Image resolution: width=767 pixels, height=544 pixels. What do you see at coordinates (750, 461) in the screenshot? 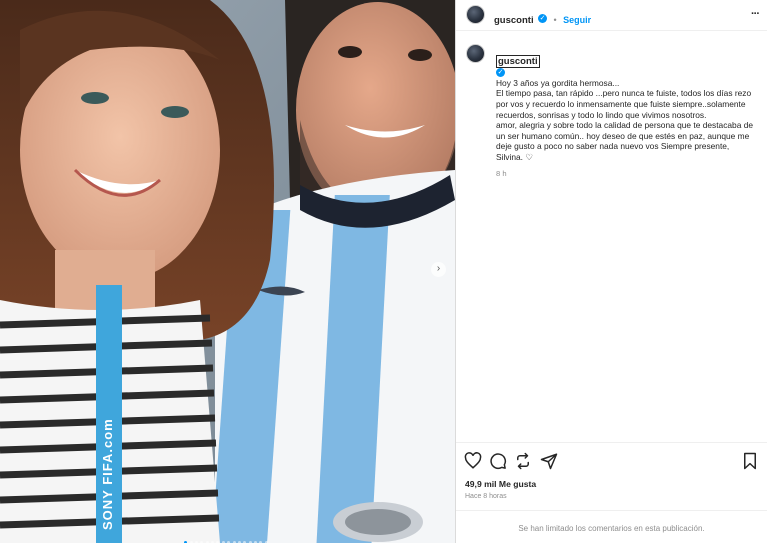
I see `bookmark-icon` at bounding box center [750, 461].